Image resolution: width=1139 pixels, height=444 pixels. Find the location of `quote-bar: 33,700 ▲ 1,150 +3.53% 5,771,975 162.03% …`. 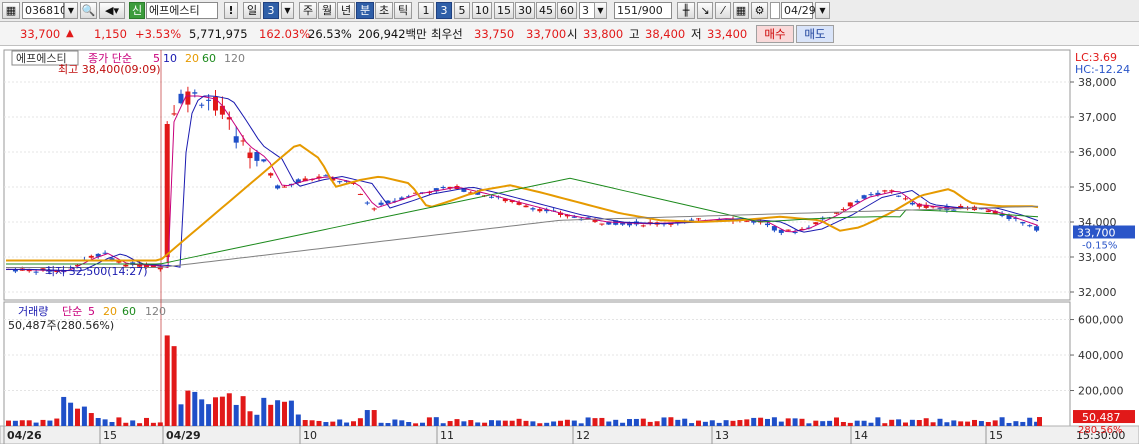

quote-bar: 33,700 ▲ 1,150 +3.53% 5,771,975 162.03% … is located at coordinates (569, 34).